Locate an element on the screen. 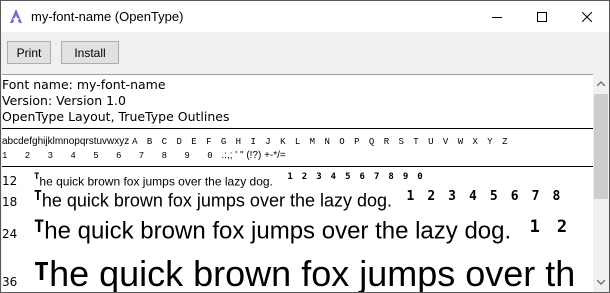 The height and width of the screenshot is (293, 610). vertical-scrollbar is located at coordinates (601, 183).